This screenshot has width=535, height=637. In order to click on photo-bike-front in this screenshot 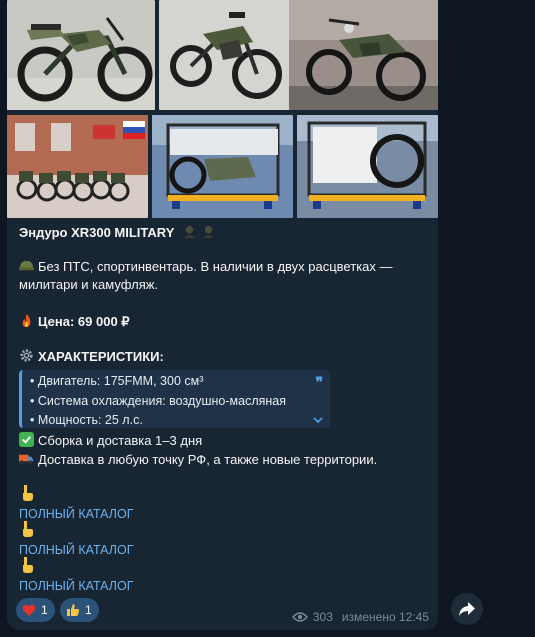, I will do `click(363, 55)`.